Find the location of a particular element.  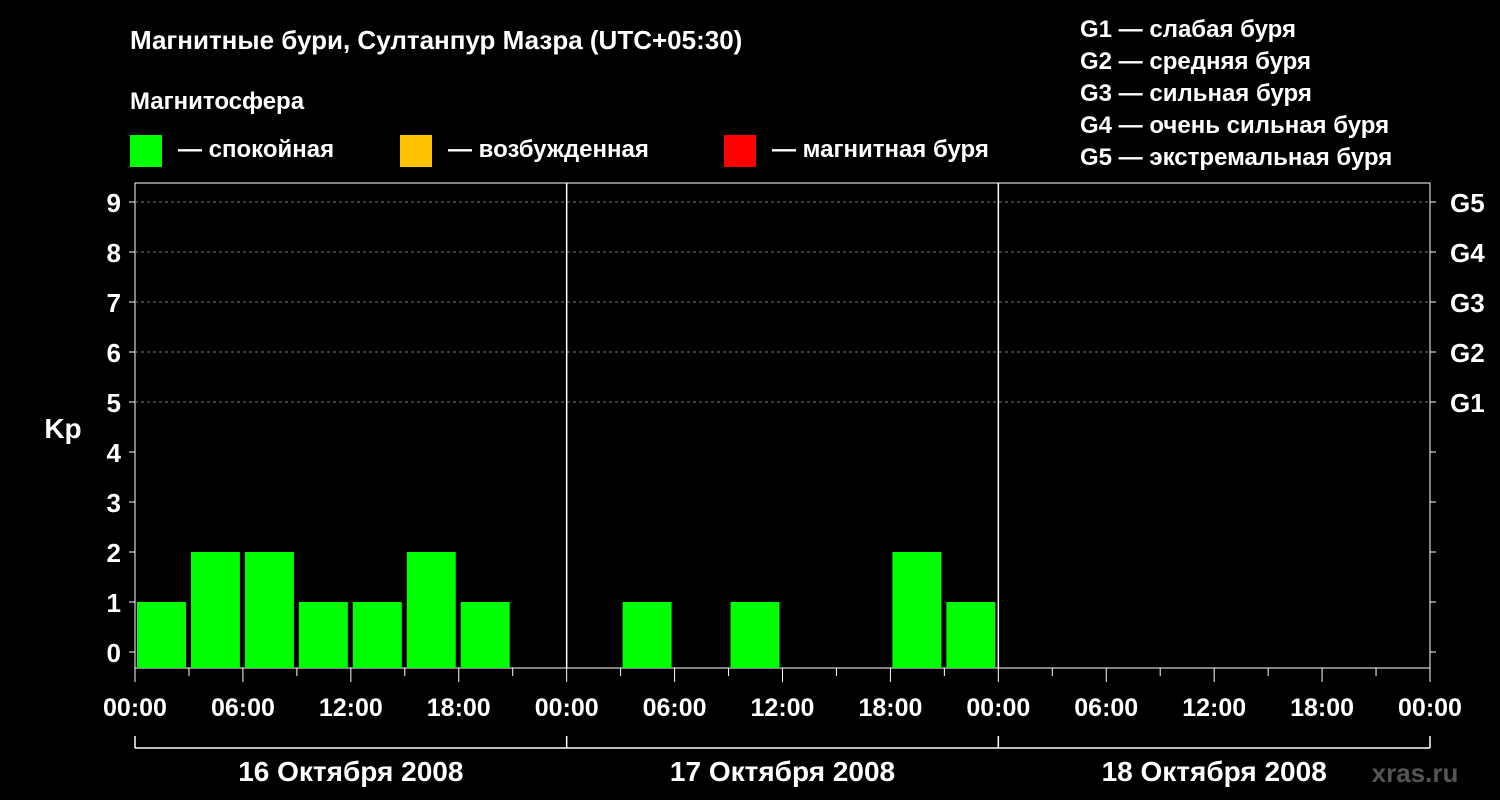

kp-bar-day1-slot4 is located at coordinates (323, 635).